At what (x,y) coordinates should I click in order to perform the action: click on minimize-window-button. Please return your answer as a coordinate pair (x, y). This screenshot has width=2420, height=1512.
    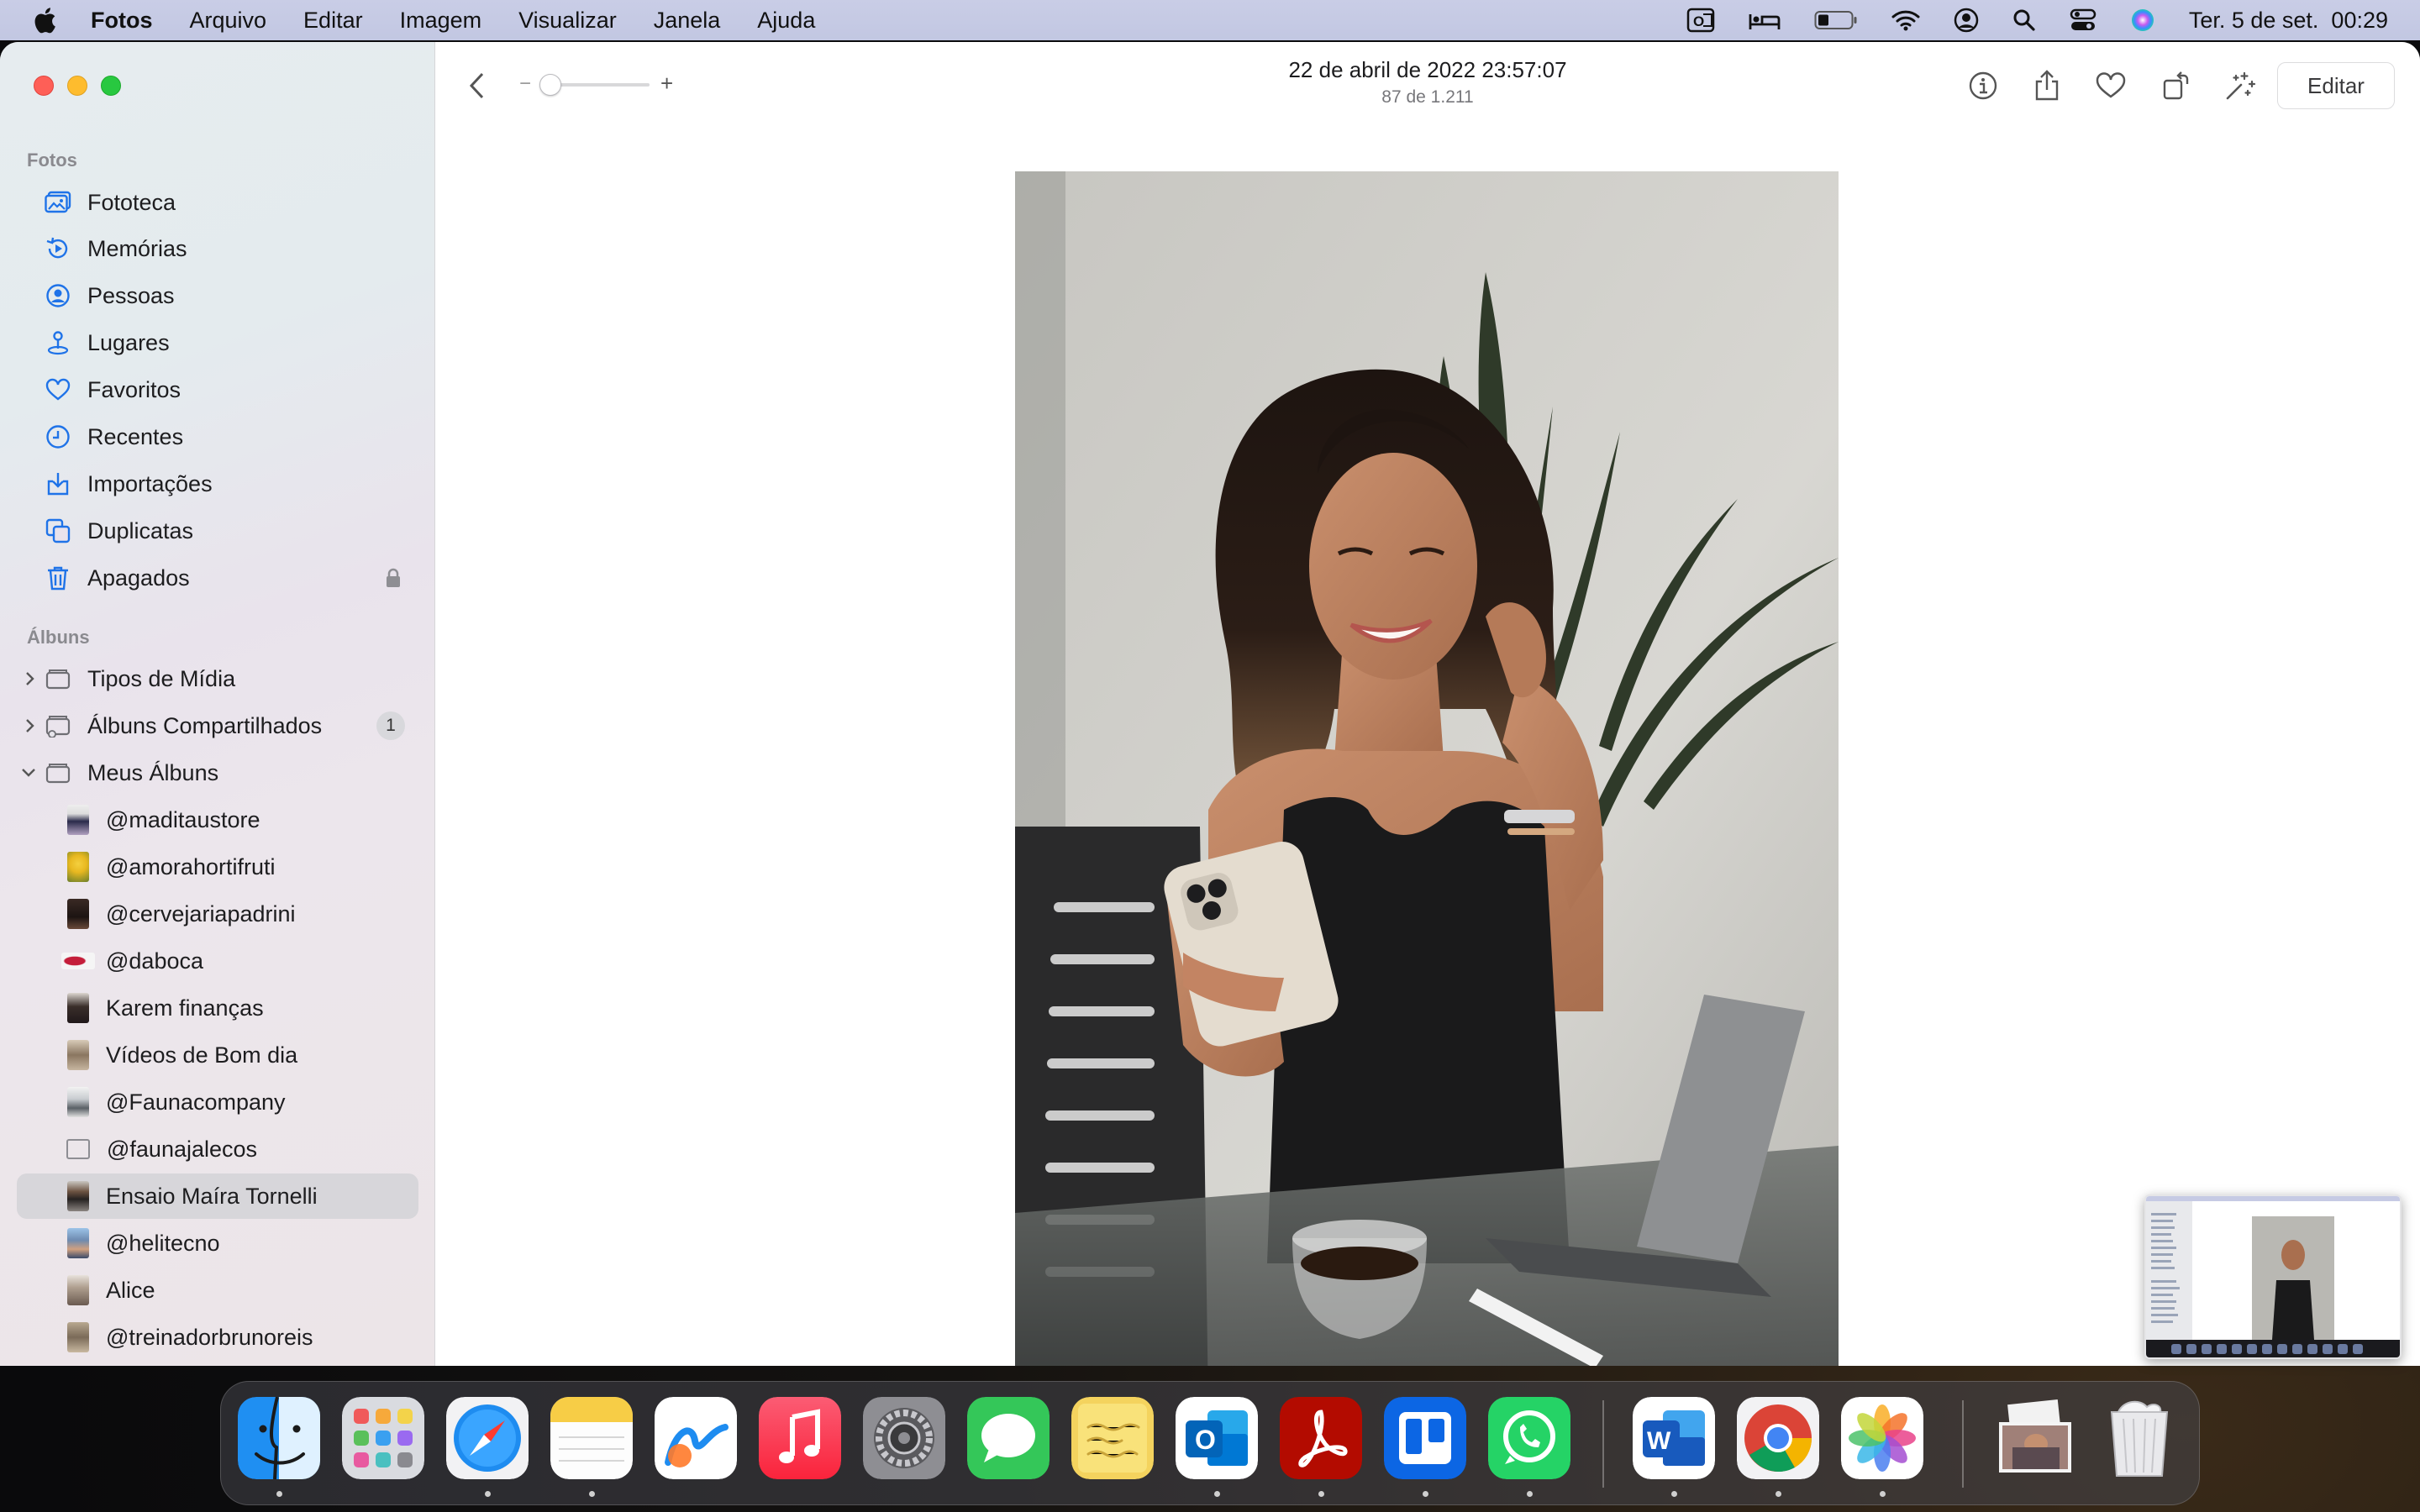
    Looking at the image, I should click on (77, 86).